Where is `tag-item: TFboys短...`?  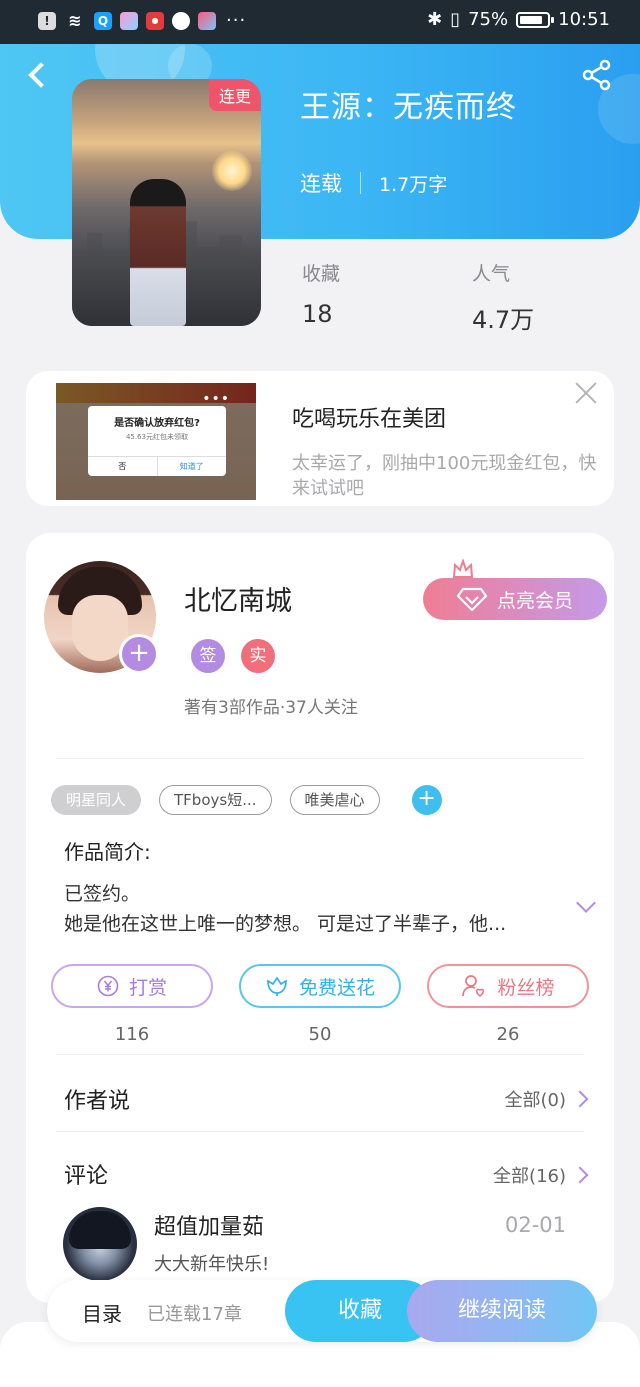
tag-item: TFboys短... is located at coordinates (215, 800).